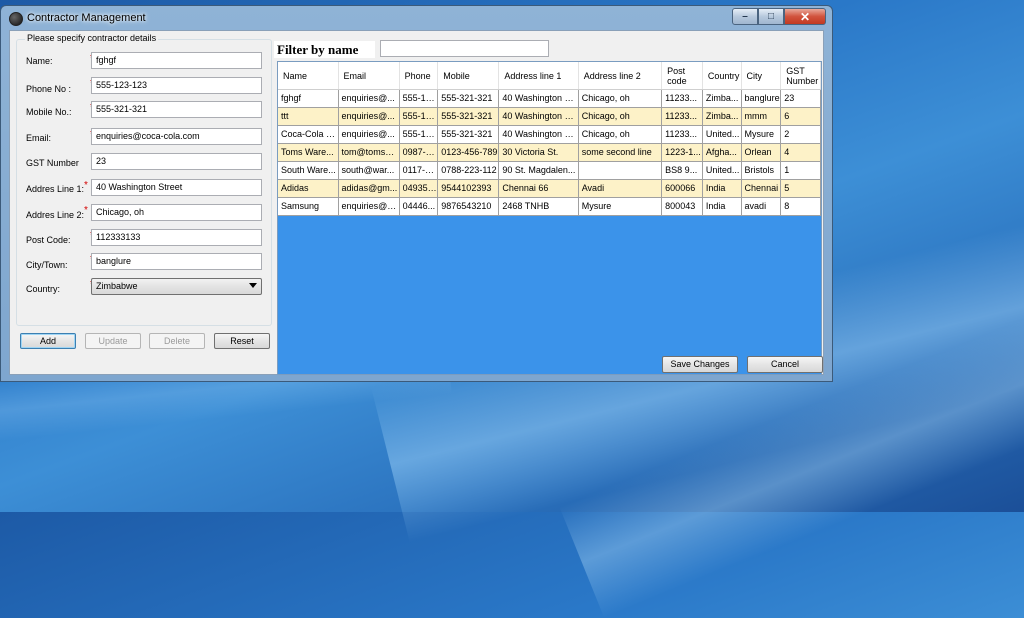 The image size is (1024, 618). Describe the element at coordinates (468, 206) in the screenshot. I see `table-cell: 9876543210` at that location.